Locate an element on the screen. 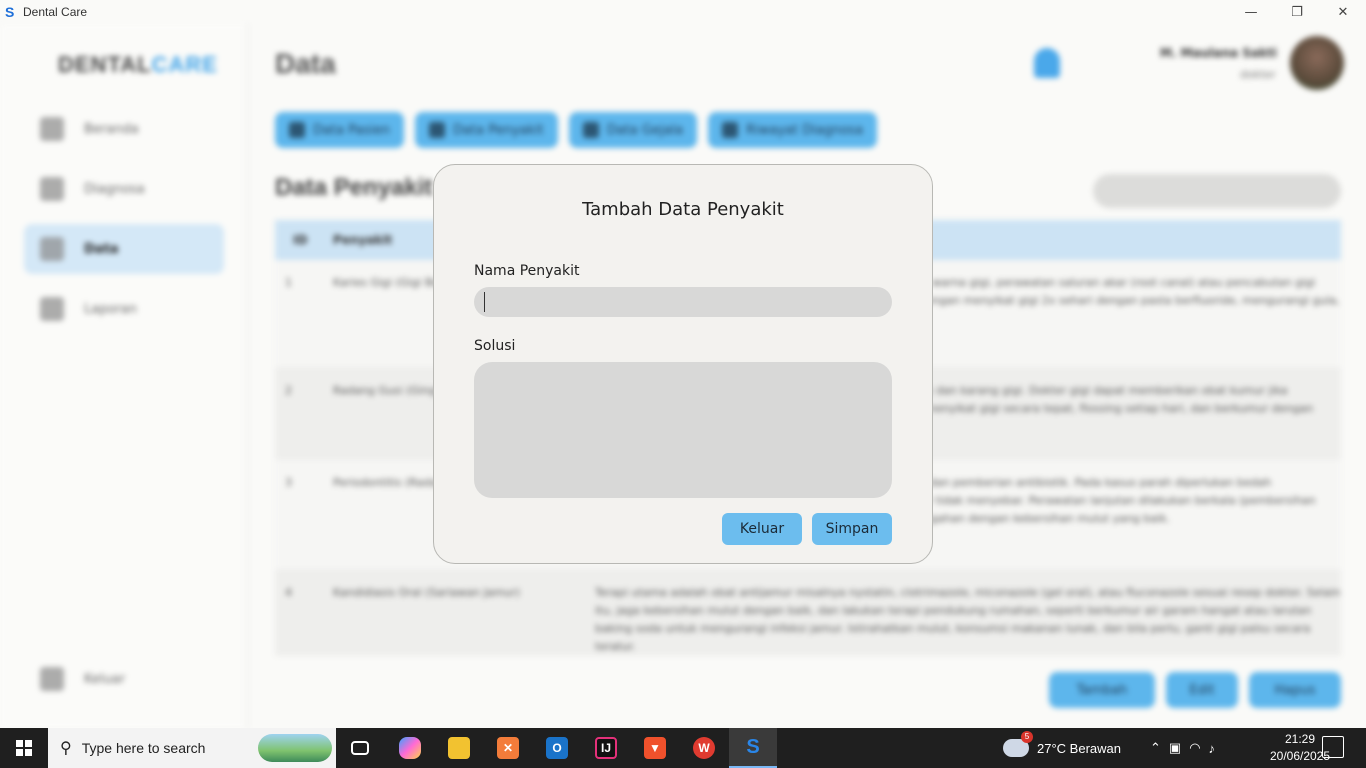 Image resolution: width=1366 pixels, height=768 pixels. save-button: Simpan is located at coordinates (852, 529).